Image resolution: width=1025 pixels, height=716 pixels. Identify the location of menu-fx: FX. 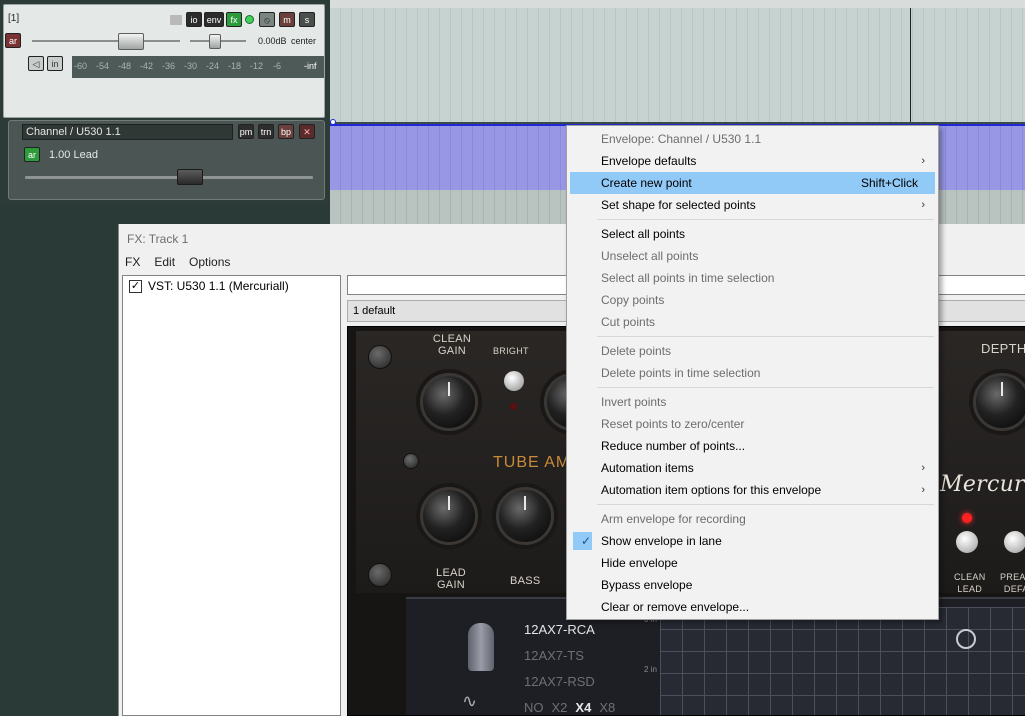
(132, 263).